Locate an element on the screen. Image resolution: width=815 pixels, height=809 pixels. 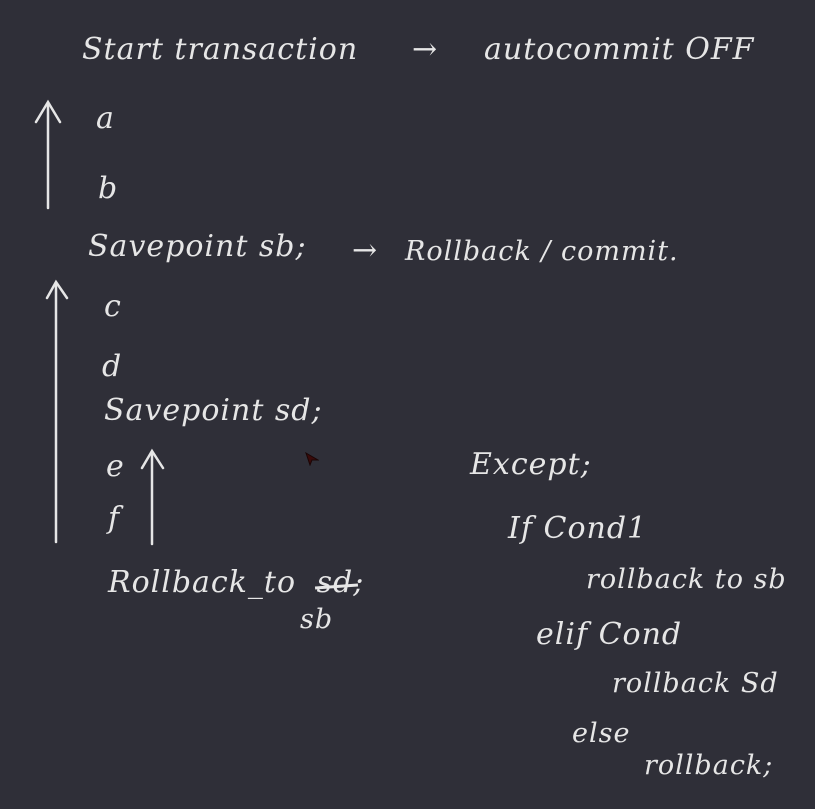
except-label: Except; is located at coordinates (531, 464).